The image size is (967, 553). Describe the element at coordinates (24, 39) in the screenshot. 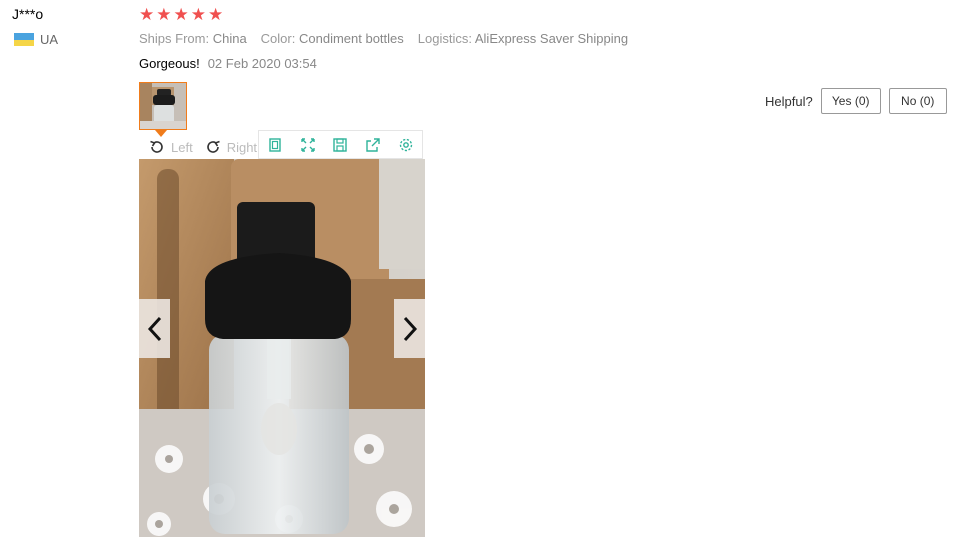

I see `ukraine-flag-icon` at that location.